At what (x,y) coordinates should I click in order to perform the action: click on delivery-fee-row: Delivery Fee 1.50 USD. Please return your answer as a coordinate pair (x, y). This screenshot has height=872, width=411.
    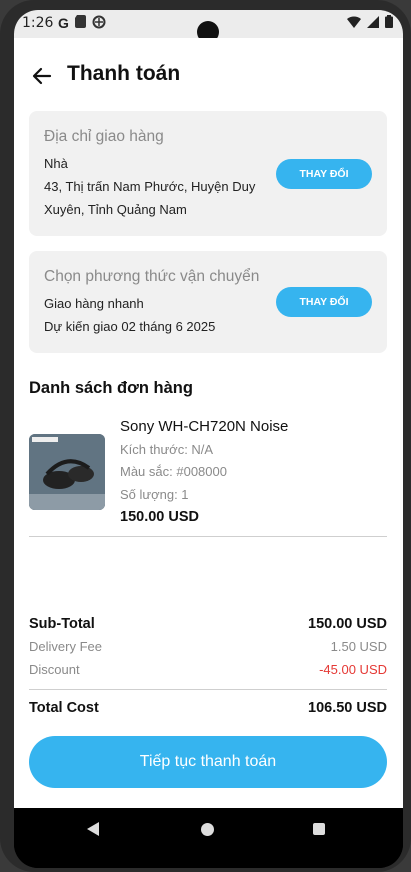
    Looking at the image, I should click on (208, 649).